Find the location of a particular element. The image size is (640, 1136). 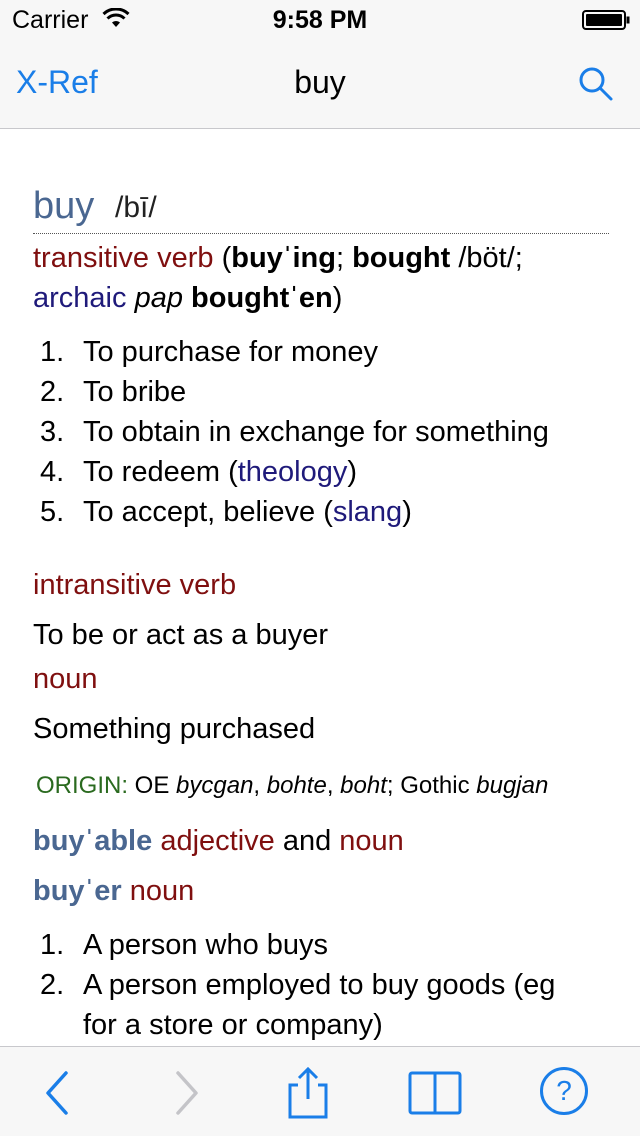

pos-noun: noun is located at coordinates (65, 679).